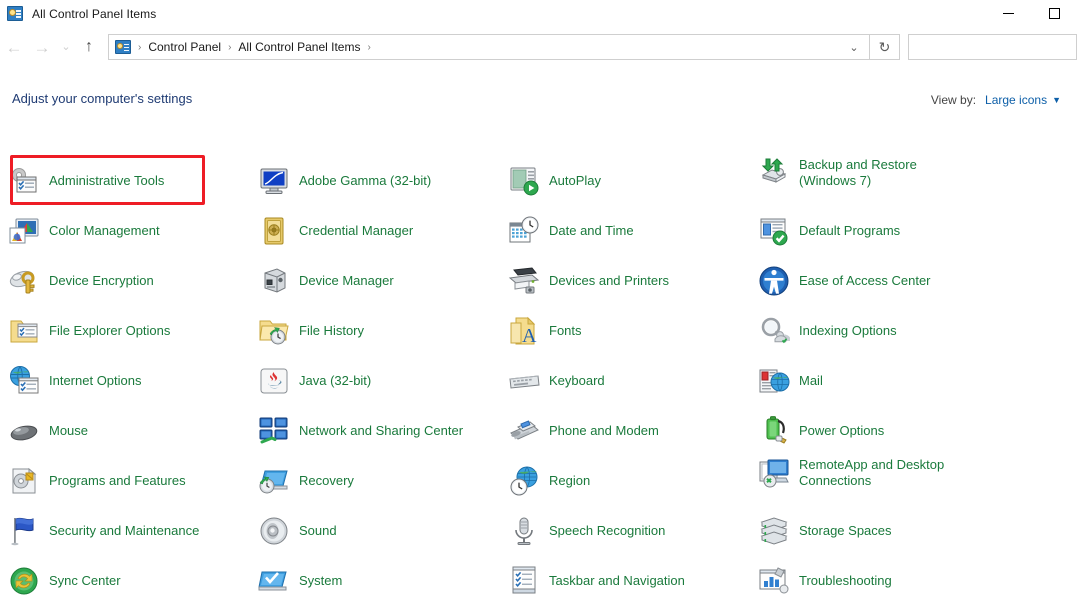  What do you see at coordinates (604, 430) in the screenshot?
I see `control-panel-item-label: Phone and Modem` at bounding box center [604, 430].